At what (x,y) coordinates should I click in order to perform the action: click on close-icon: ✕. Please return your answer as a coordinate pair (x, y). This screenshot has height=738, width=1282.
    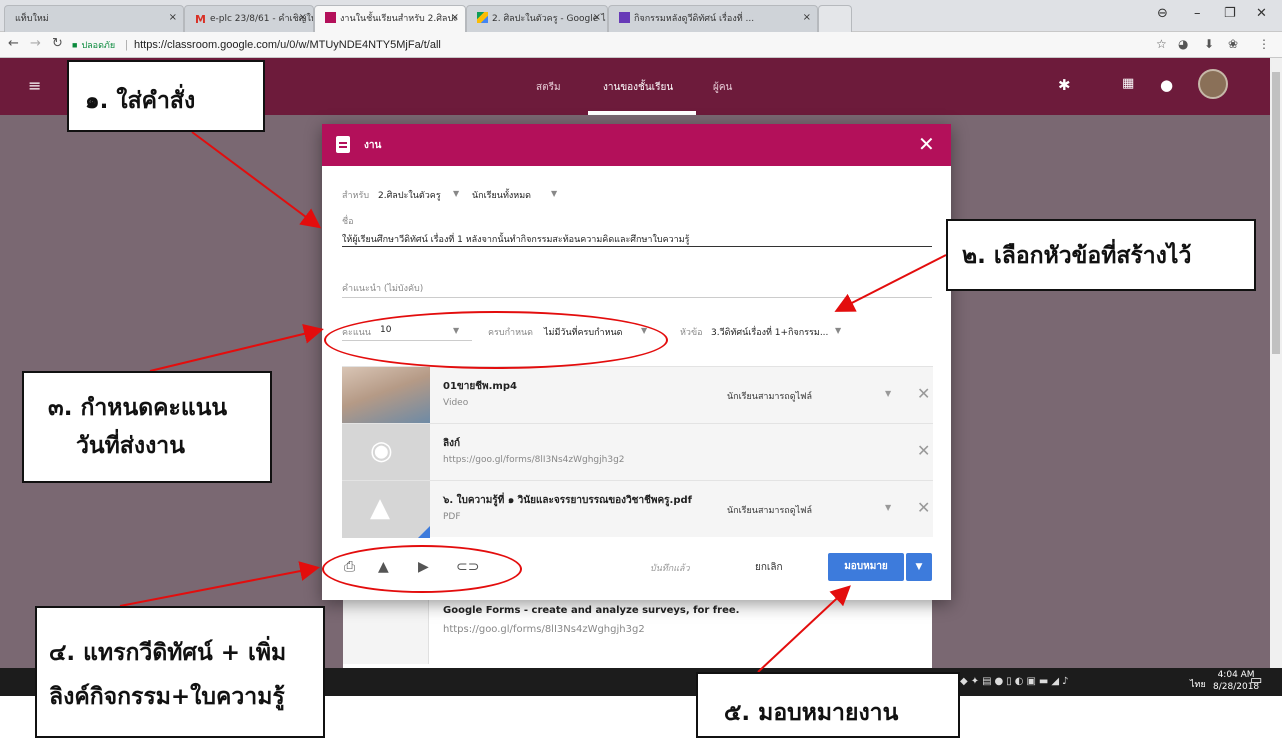
    Looking at the image, I should click on (926, 144).